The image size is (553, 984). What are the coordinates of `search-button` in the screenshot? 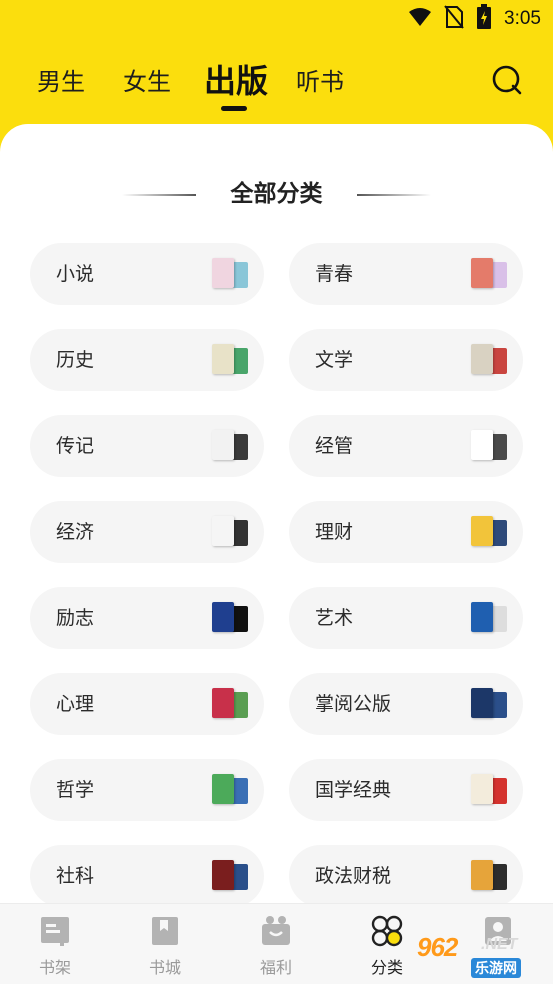 It's located at (507, 80).